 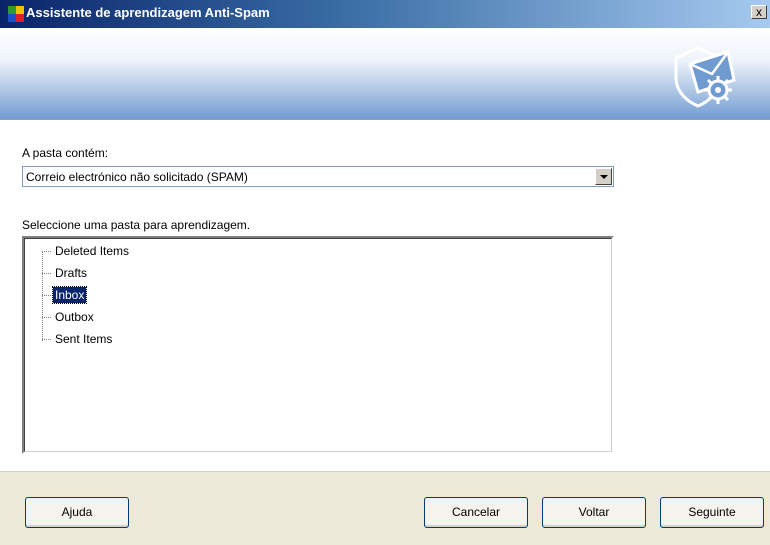 What do you see at coordinates (136, 225) in the screenshot?
I see `select-folder-label: Seleccione uma pasta para aprendizagem.` at bounding box center [136, 225].